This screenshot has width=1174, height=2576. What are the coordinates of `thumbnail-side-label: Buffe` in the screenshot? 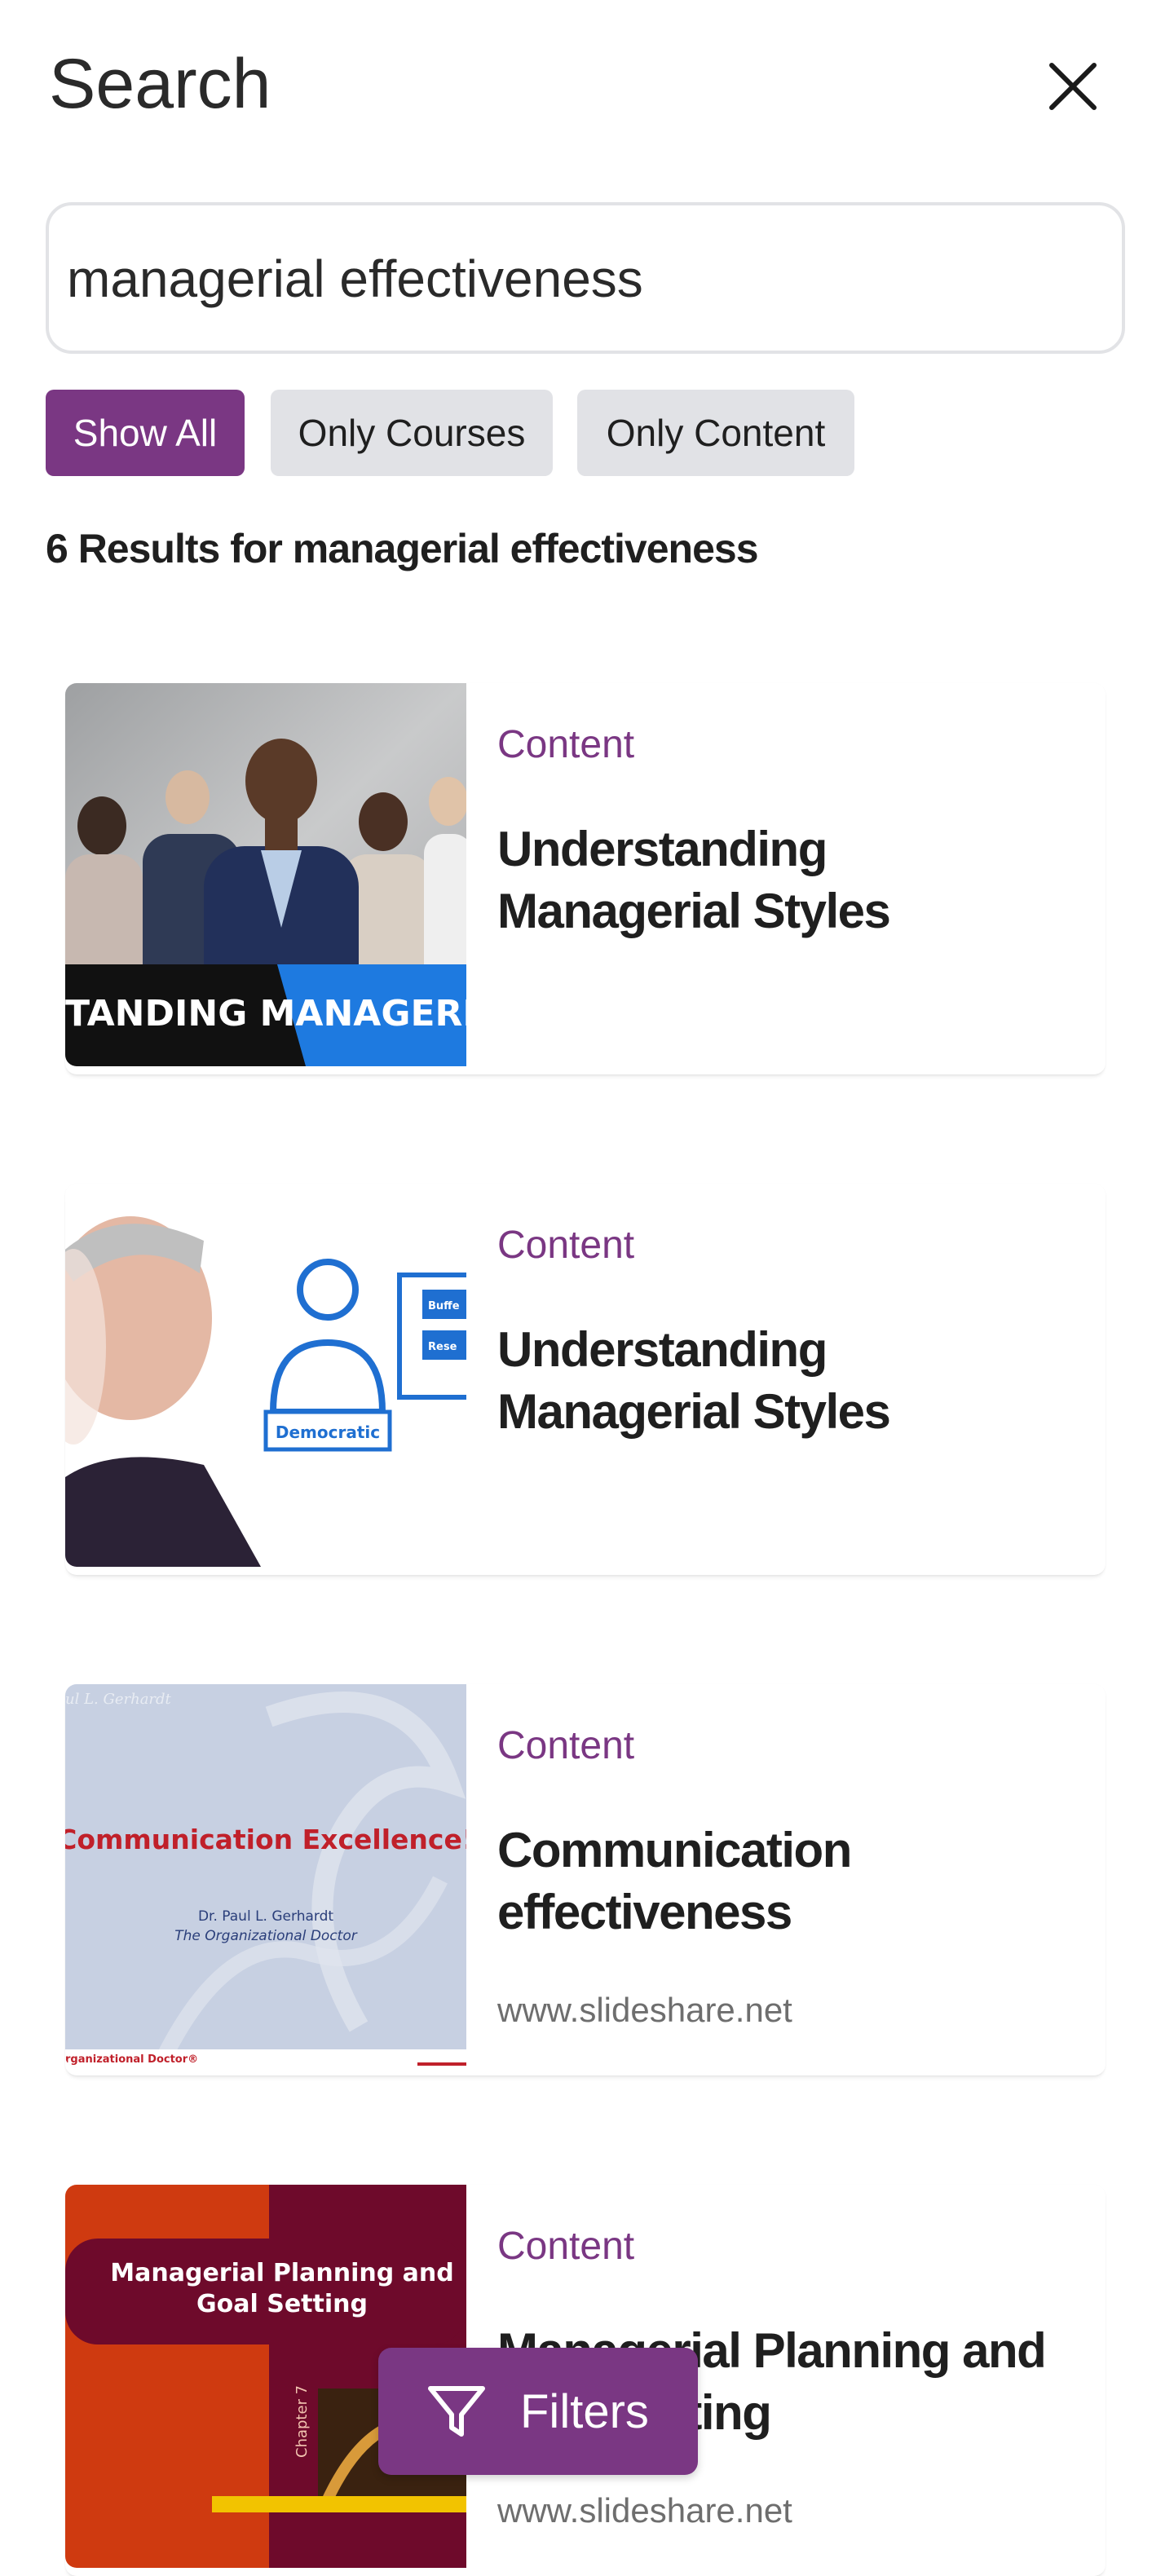 It's located at (444, 1306).